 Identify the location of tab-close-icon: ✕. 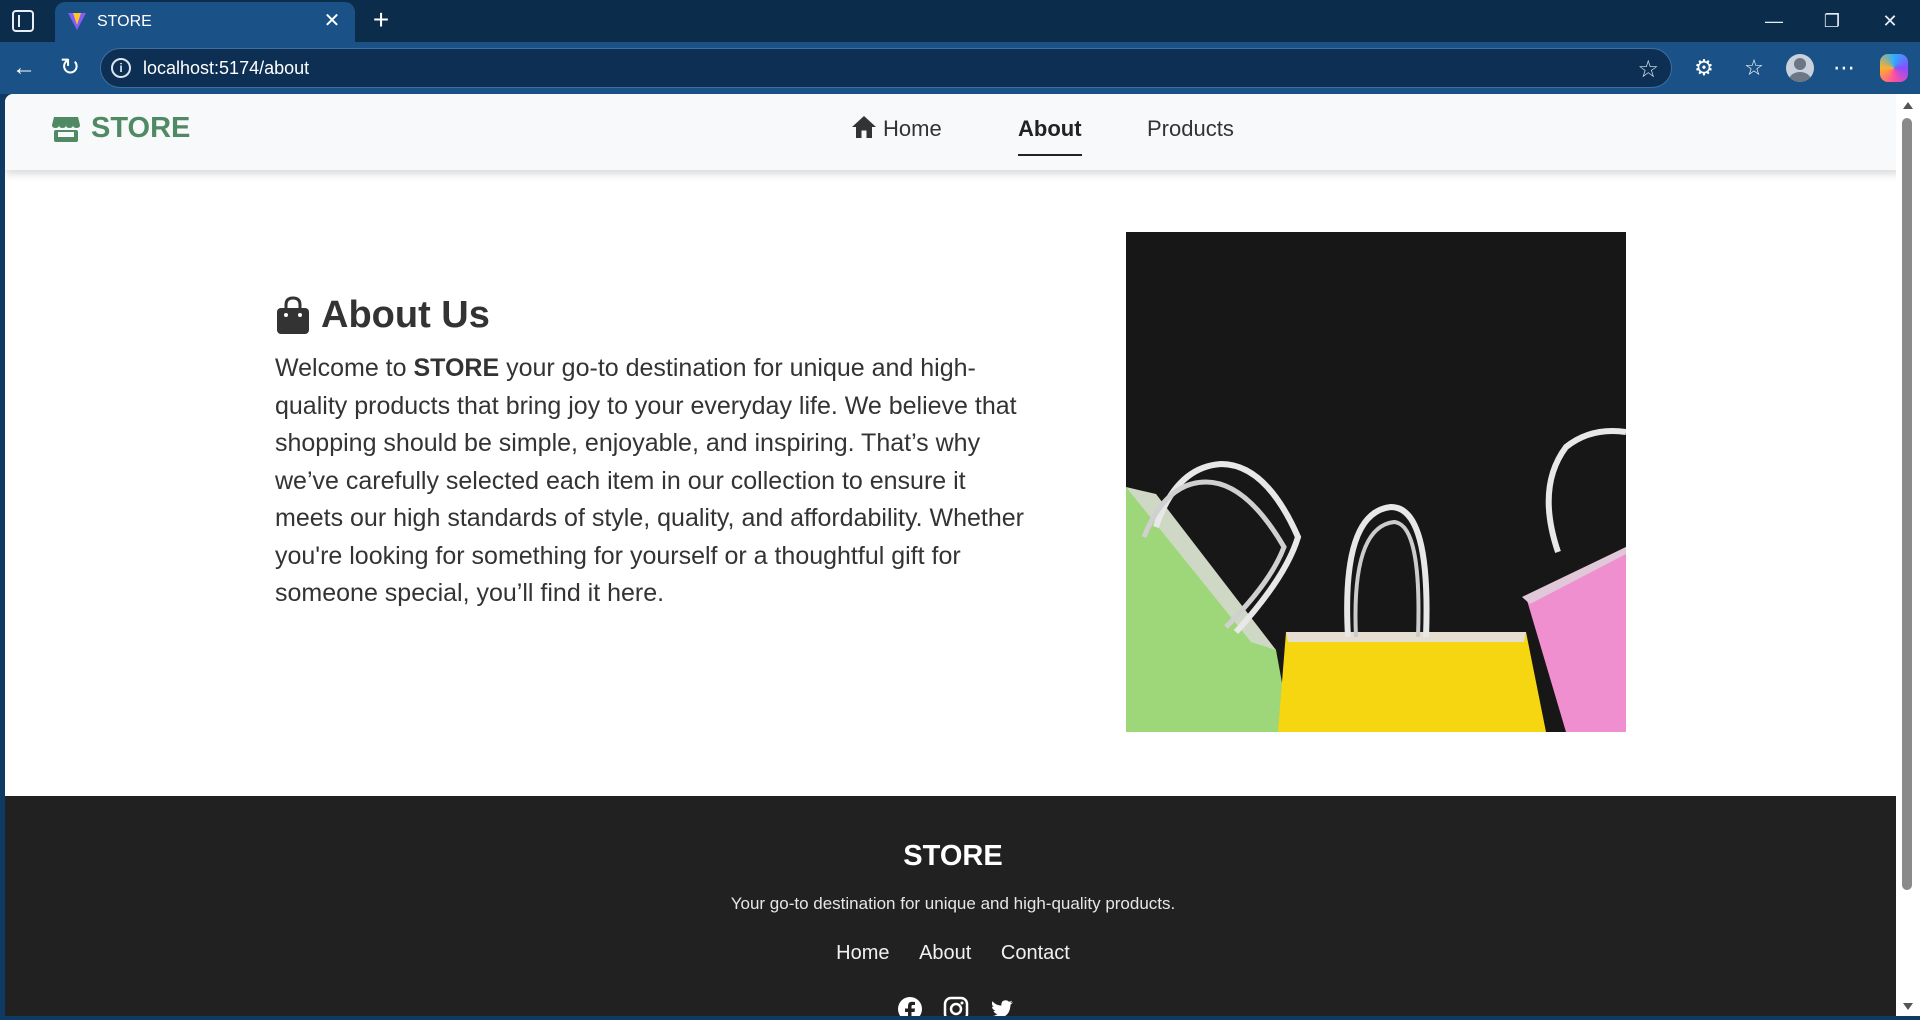
(332, 21).